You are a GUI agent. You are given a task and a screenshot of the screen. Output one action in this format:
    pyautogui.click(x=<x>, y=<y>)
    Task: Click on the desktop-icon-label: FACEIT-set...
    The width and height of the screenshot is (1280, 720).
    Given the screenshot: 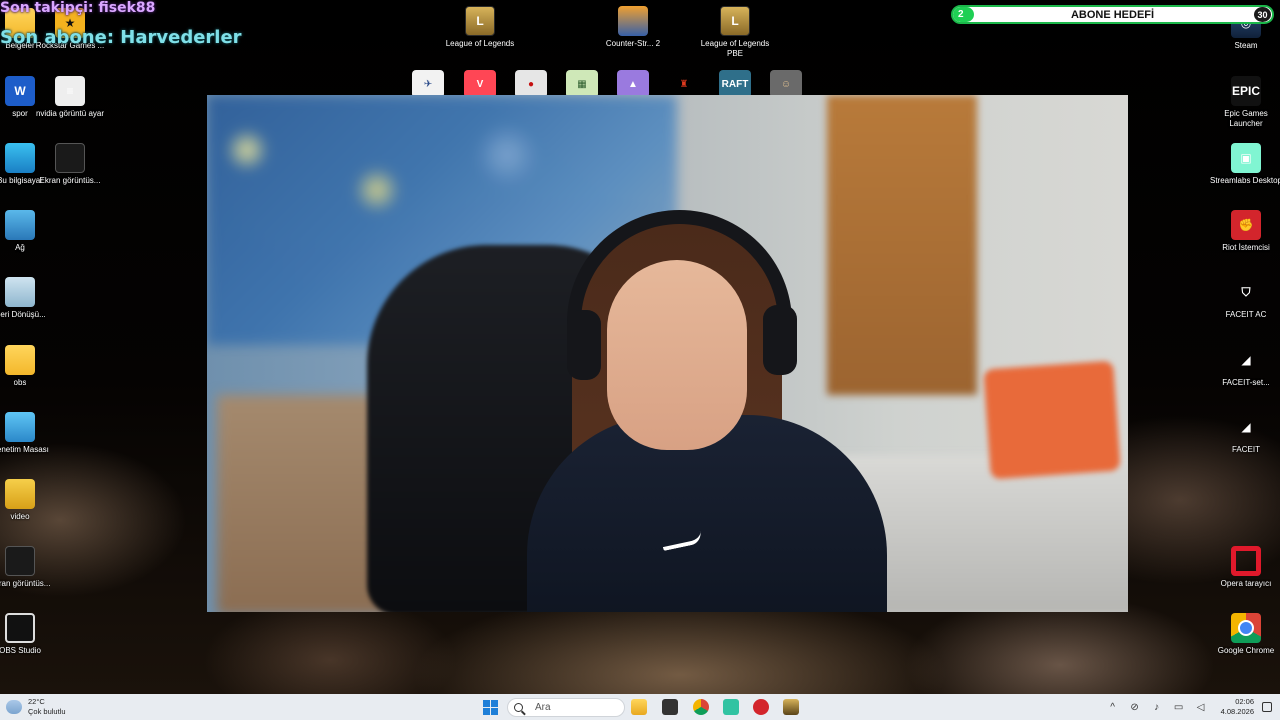 What is the action you would take?
    pyautogui.click(x=1246, y=382)
    